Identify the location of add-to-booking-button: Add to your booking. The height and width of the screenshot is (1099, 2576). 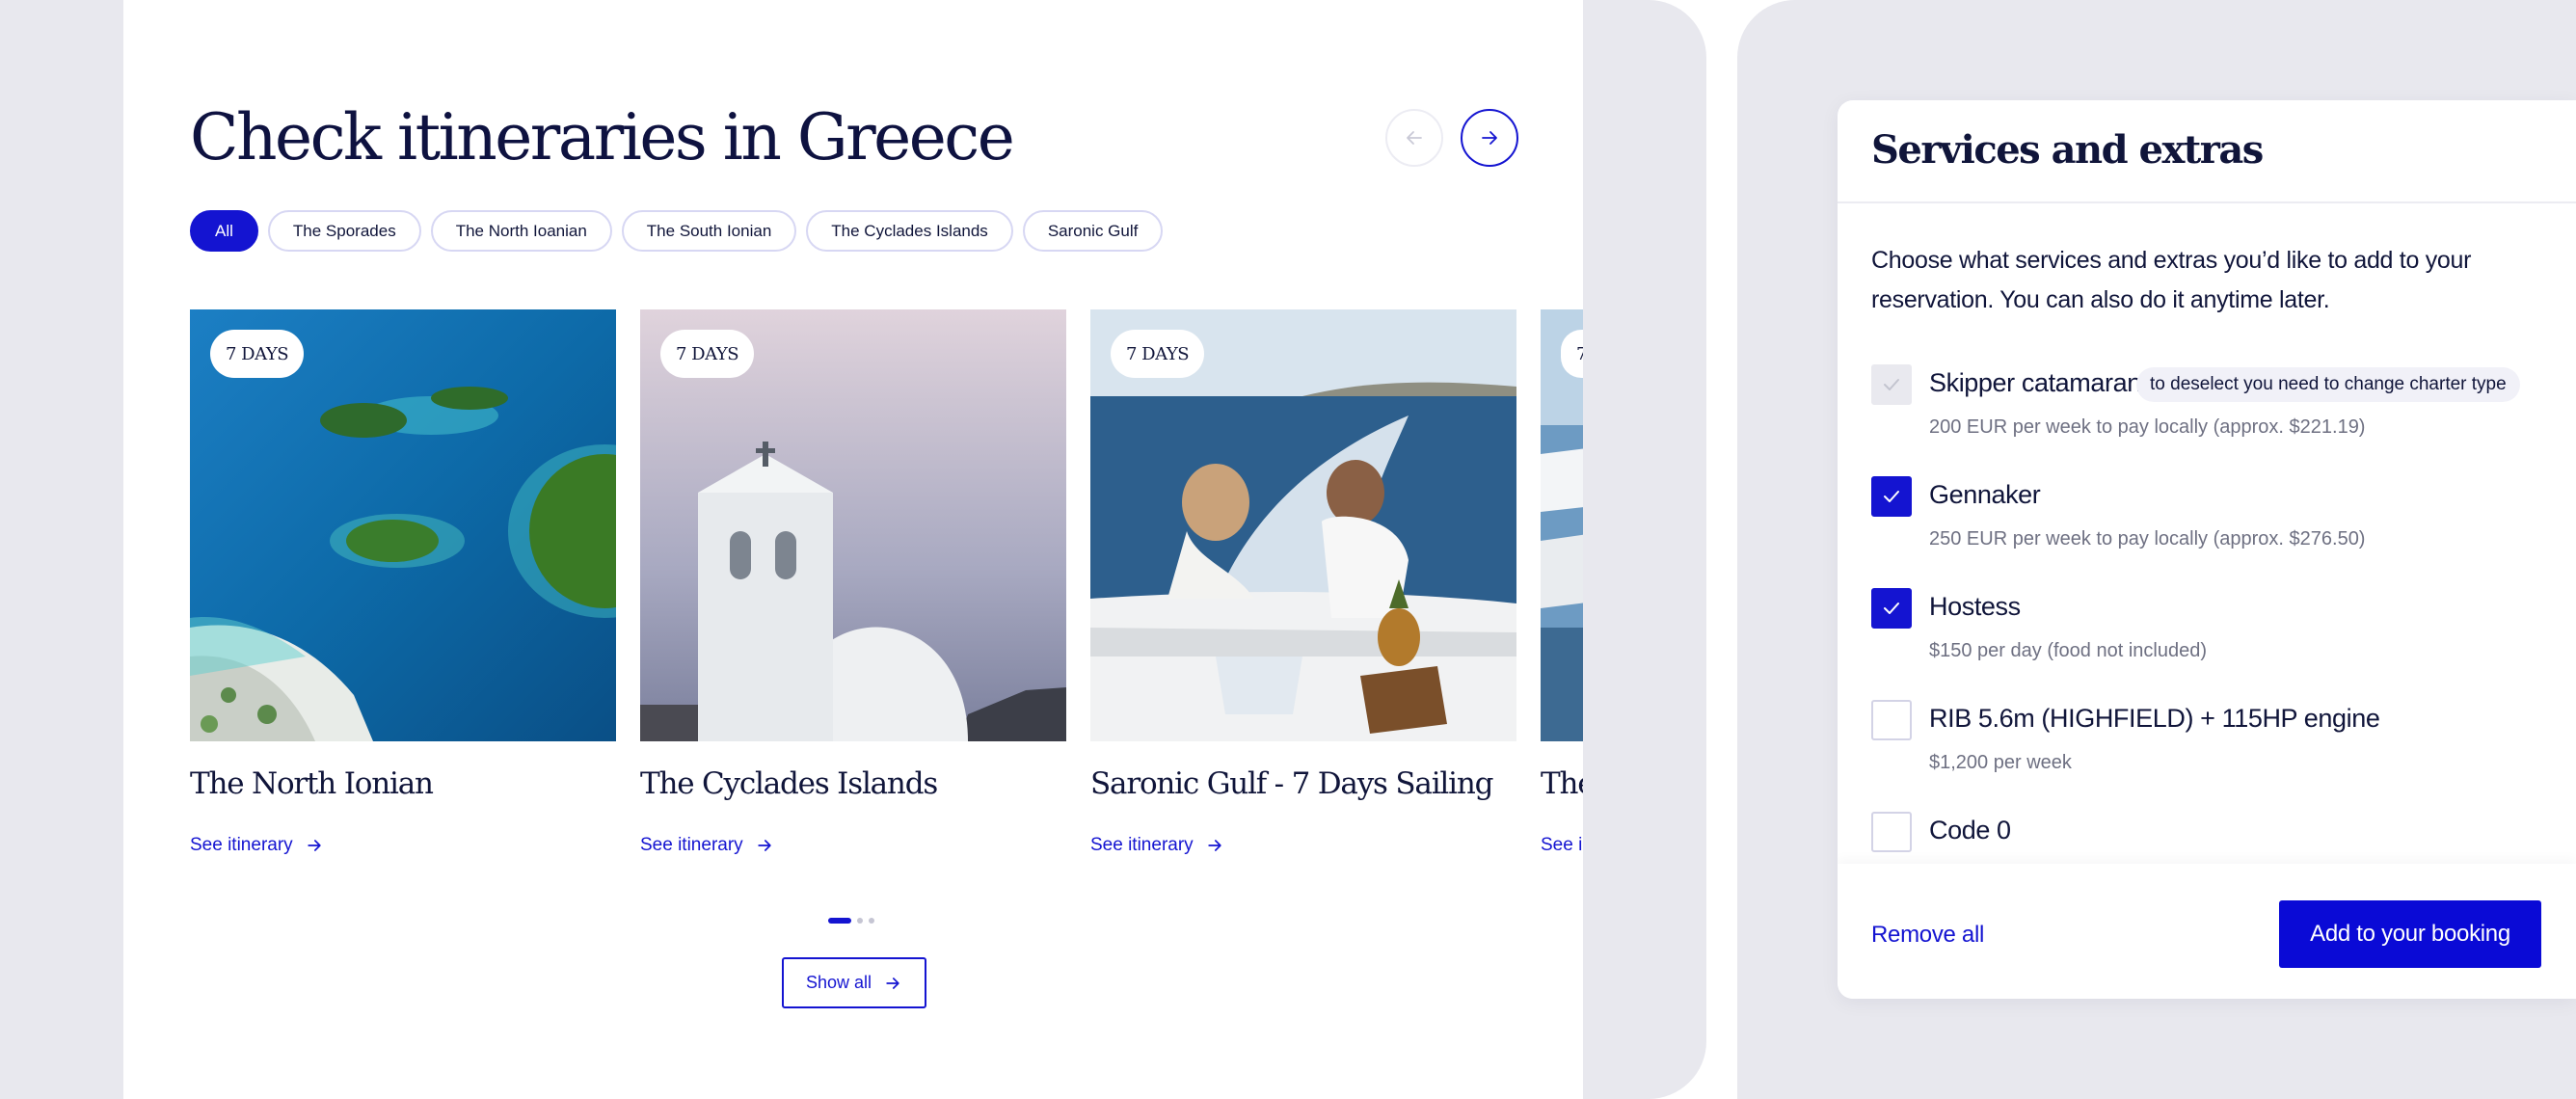
(2410, 934).